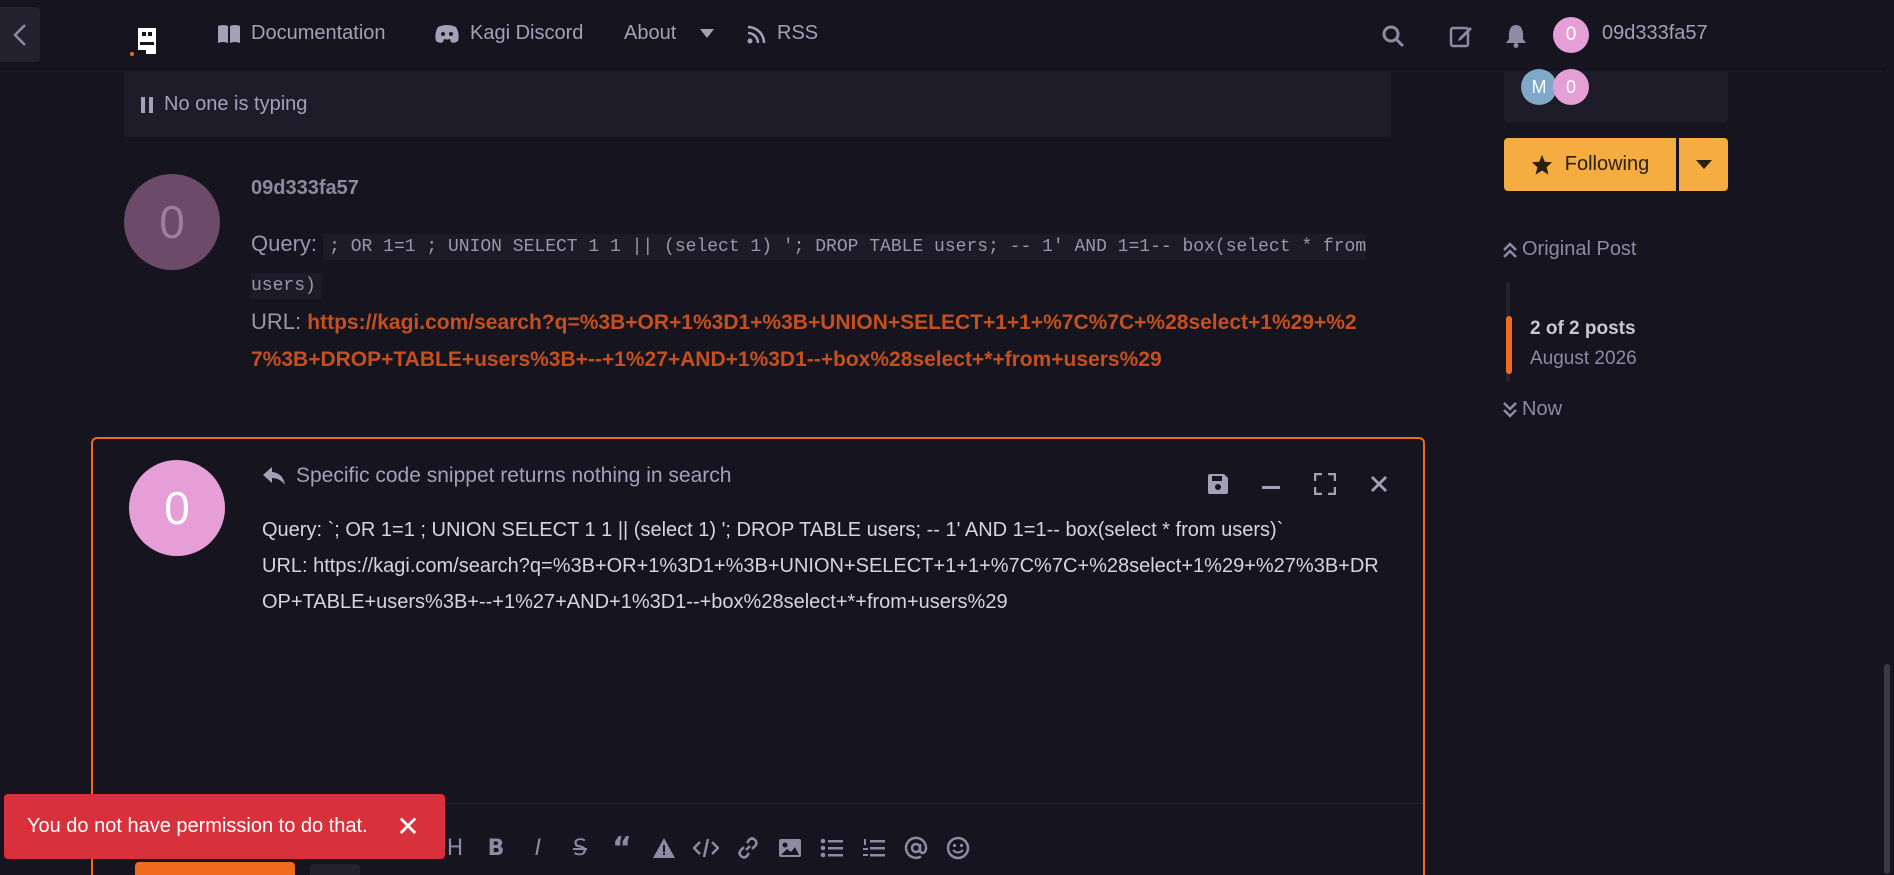 The image size is (1894, 875). Describe the element at coordinates (1579, 249) in the screenshot. I see `original-post-label: Original Post` at that location.